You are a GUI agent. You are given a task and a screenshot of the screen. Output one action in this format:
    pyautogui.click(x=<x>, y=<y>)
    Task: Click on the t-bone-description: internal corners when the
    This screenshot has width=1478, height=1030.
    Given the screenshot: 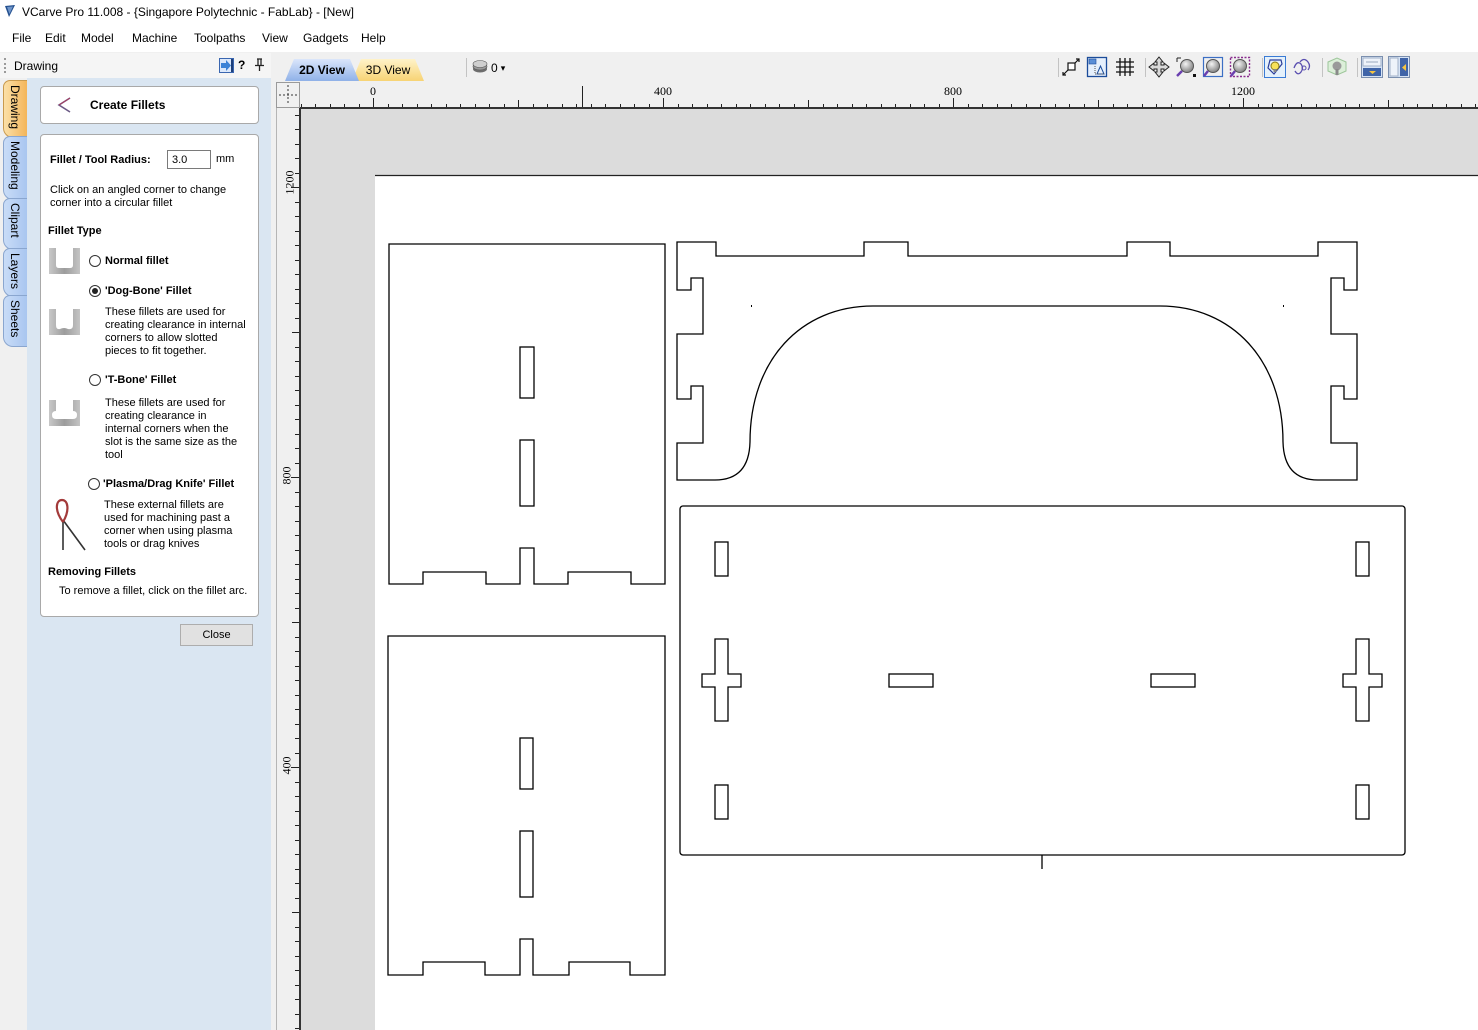 What is the action you would take?
    pyautogui.click(x=167, y=429)
    